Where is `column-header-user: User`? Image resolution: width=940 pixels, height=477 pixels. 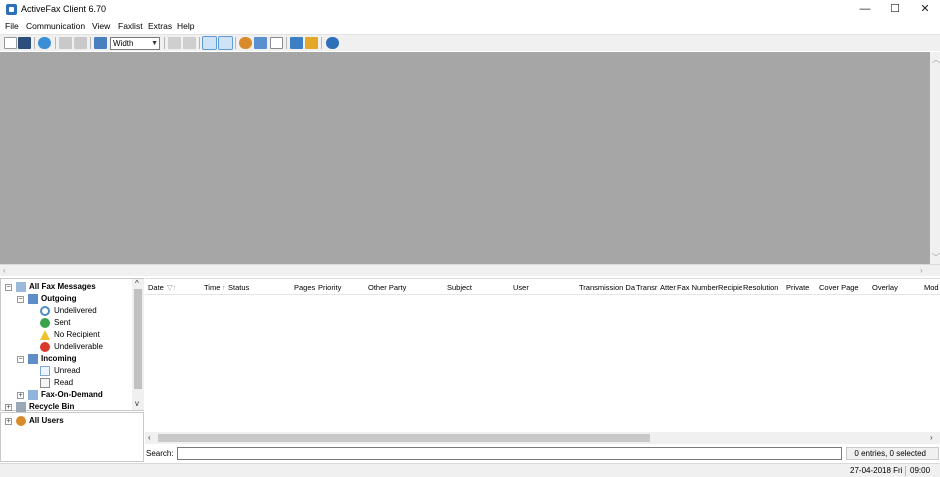
column-header-user: User is located at coordinates (545, 287).